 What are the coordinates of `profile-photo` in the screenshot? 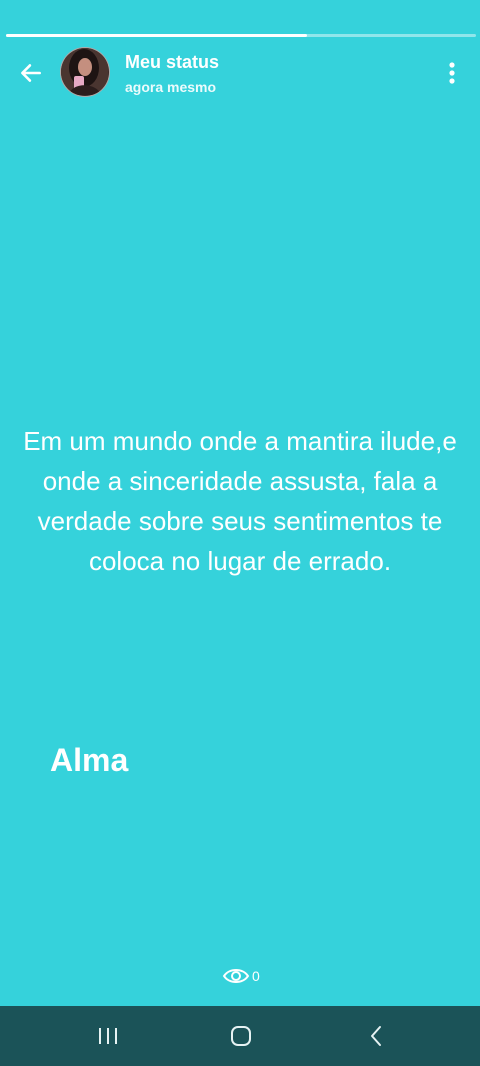 It's located at (84, 71).